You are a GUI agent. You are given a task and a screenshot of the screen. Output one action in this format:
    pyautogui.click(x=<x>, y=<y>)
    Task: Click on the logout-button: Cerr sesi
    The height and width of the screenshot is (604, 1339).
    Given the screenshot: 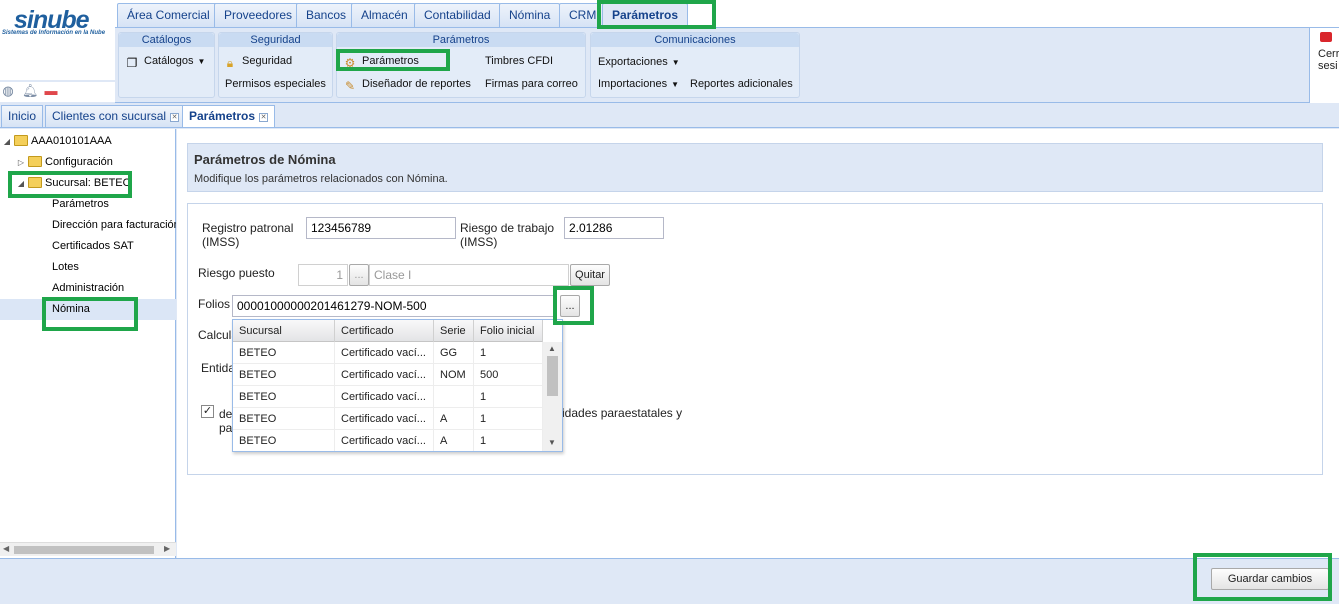 What is the action you would take?
    pyautogui.click(x=1324, y=65)
    